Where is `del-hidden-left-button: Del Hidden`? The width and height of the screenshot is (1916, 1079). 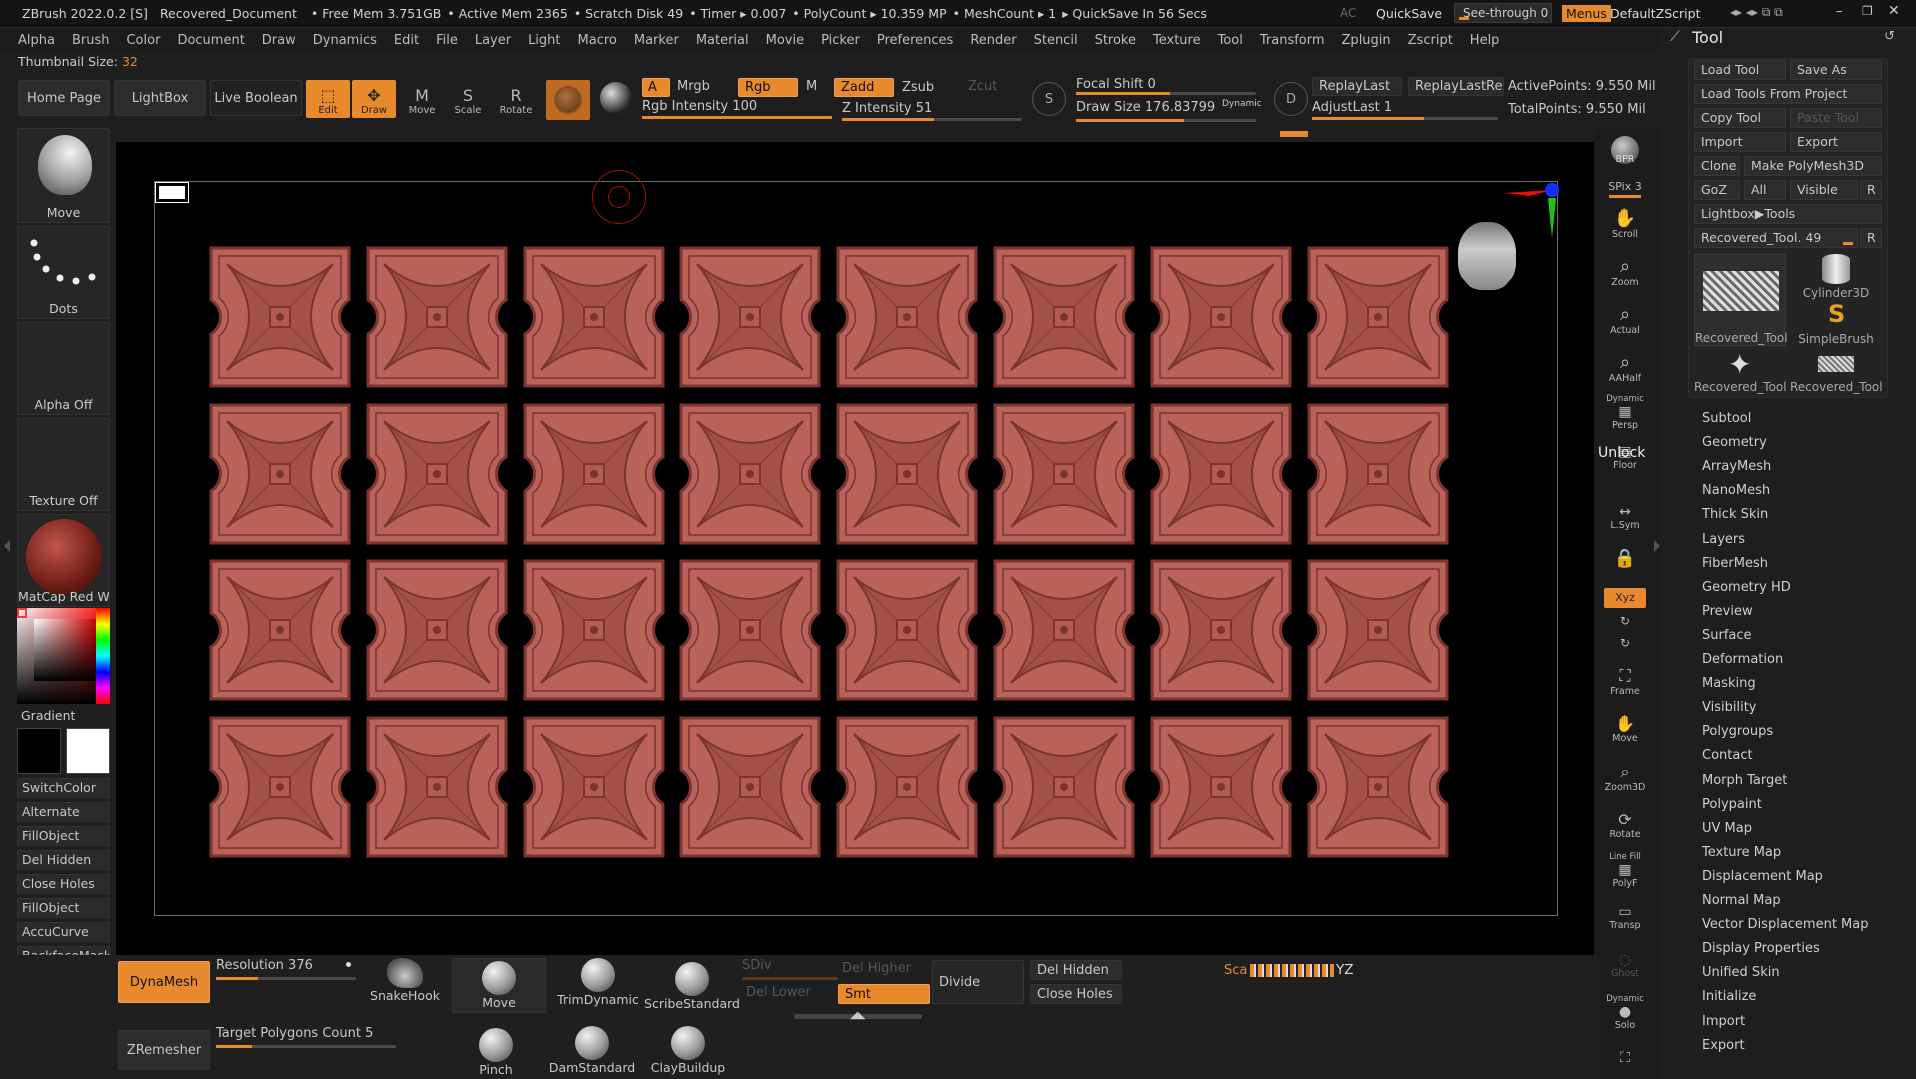 del-hidden-left-button: Del Hidden is located at coordinates (63, 860).